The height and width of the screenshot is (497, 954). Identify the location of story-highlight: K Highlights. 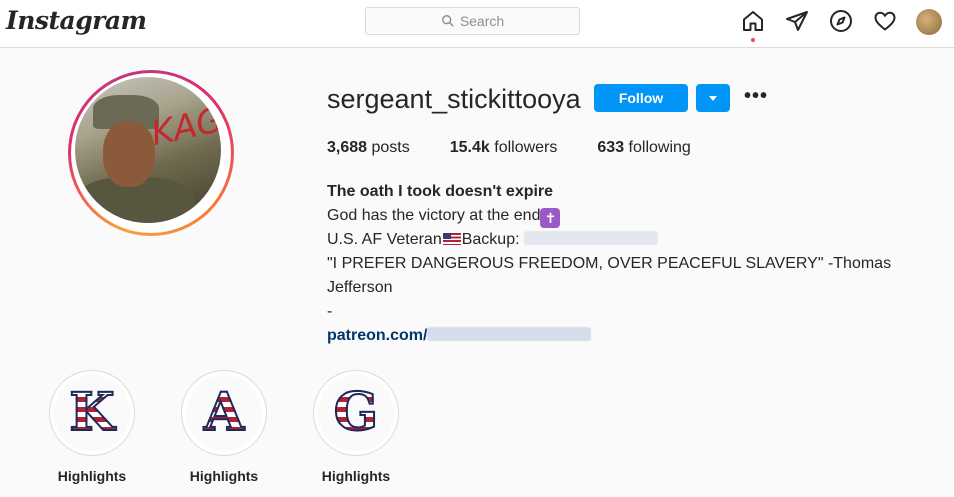
(92, 427).